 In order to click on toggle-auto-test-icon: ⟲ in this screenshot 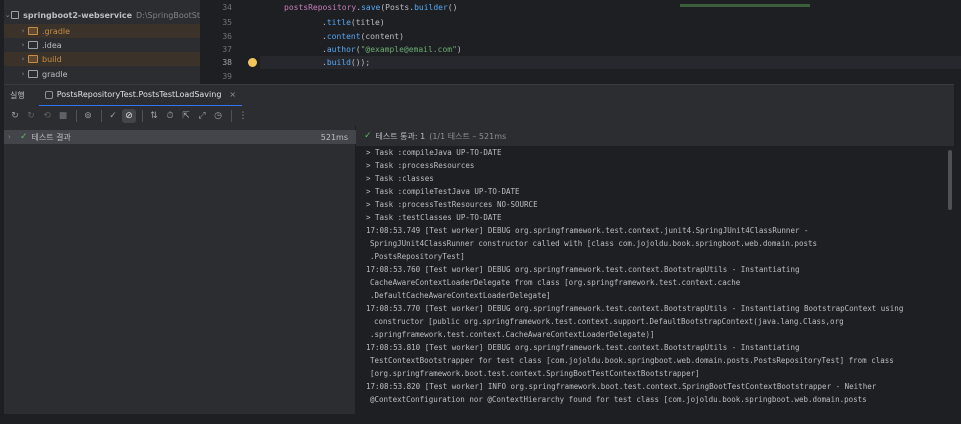, I will do `click(47, 116)`.